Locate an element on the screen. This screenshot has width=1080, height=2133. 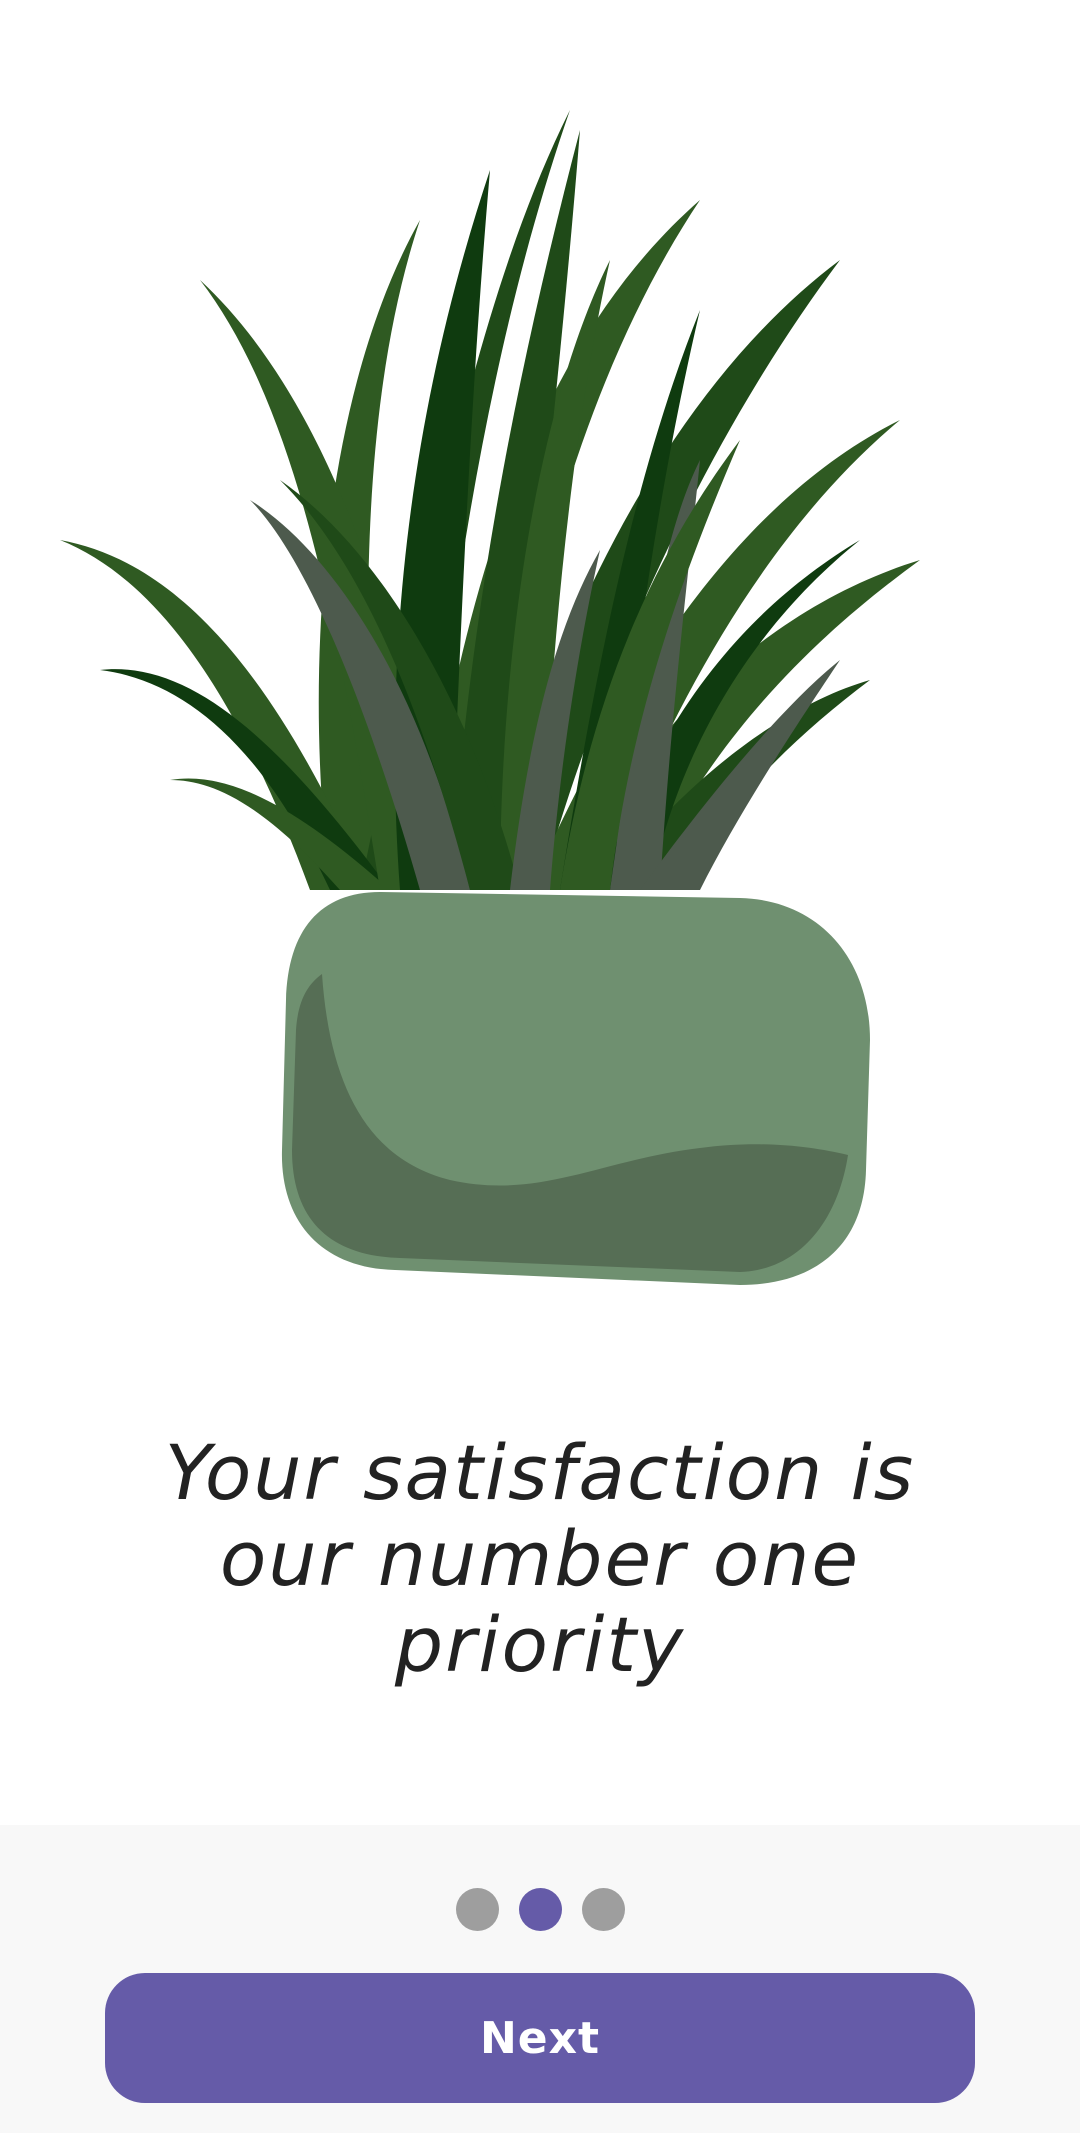
bottom-bar: Next is located at coordinates (540, 1979).